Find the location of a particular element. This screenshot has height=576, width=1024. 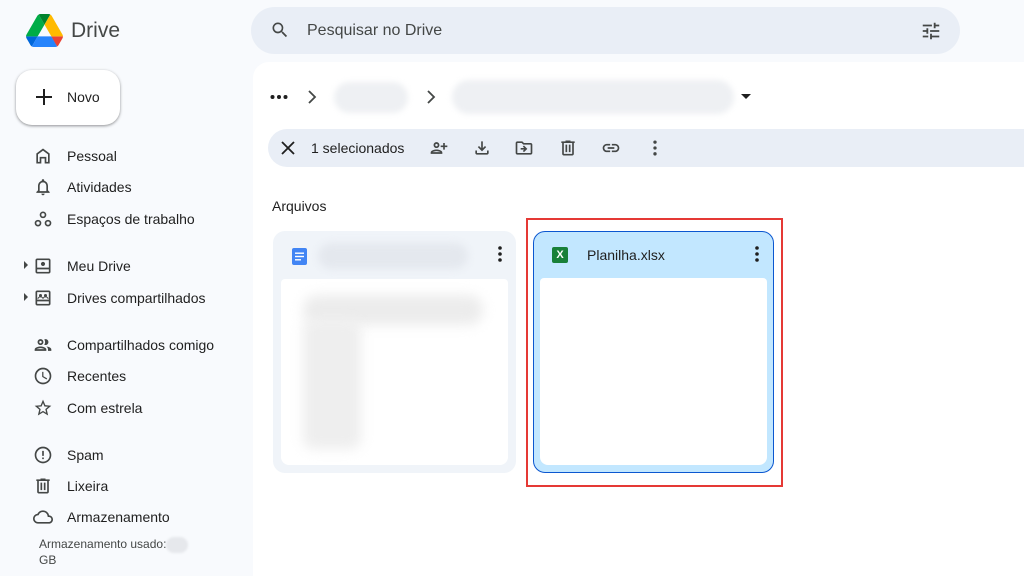

sidebar-item-recentes: Recentes is located at coordinates (120, 376).